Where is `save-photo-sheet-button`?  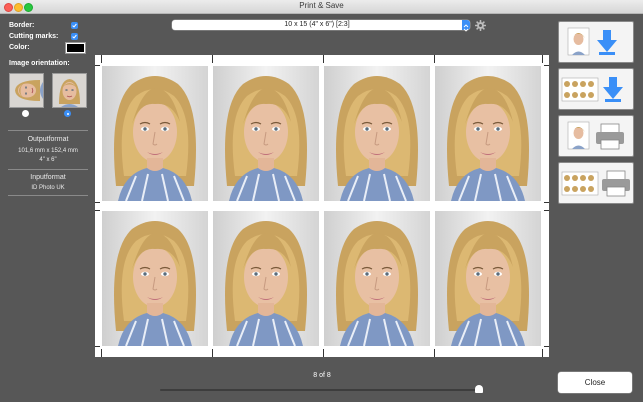
save-photo-sheet-button is located at coordinates (596, 89).